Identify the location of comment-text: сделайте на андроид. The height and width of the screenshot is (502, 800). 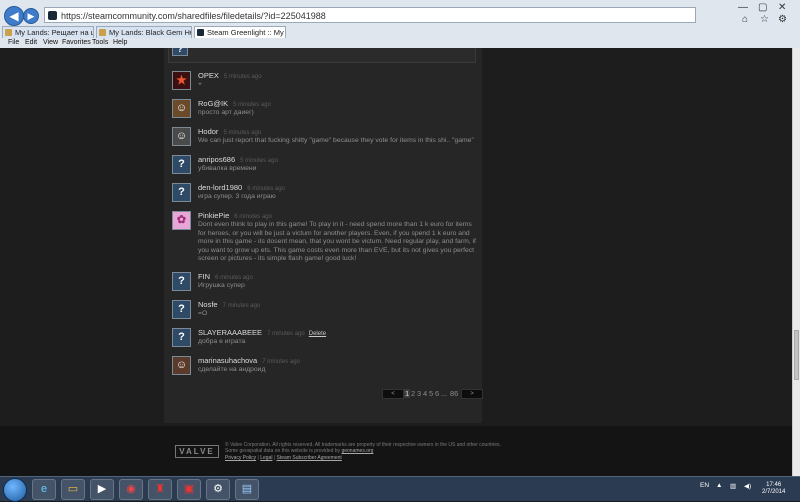
(232, 369).